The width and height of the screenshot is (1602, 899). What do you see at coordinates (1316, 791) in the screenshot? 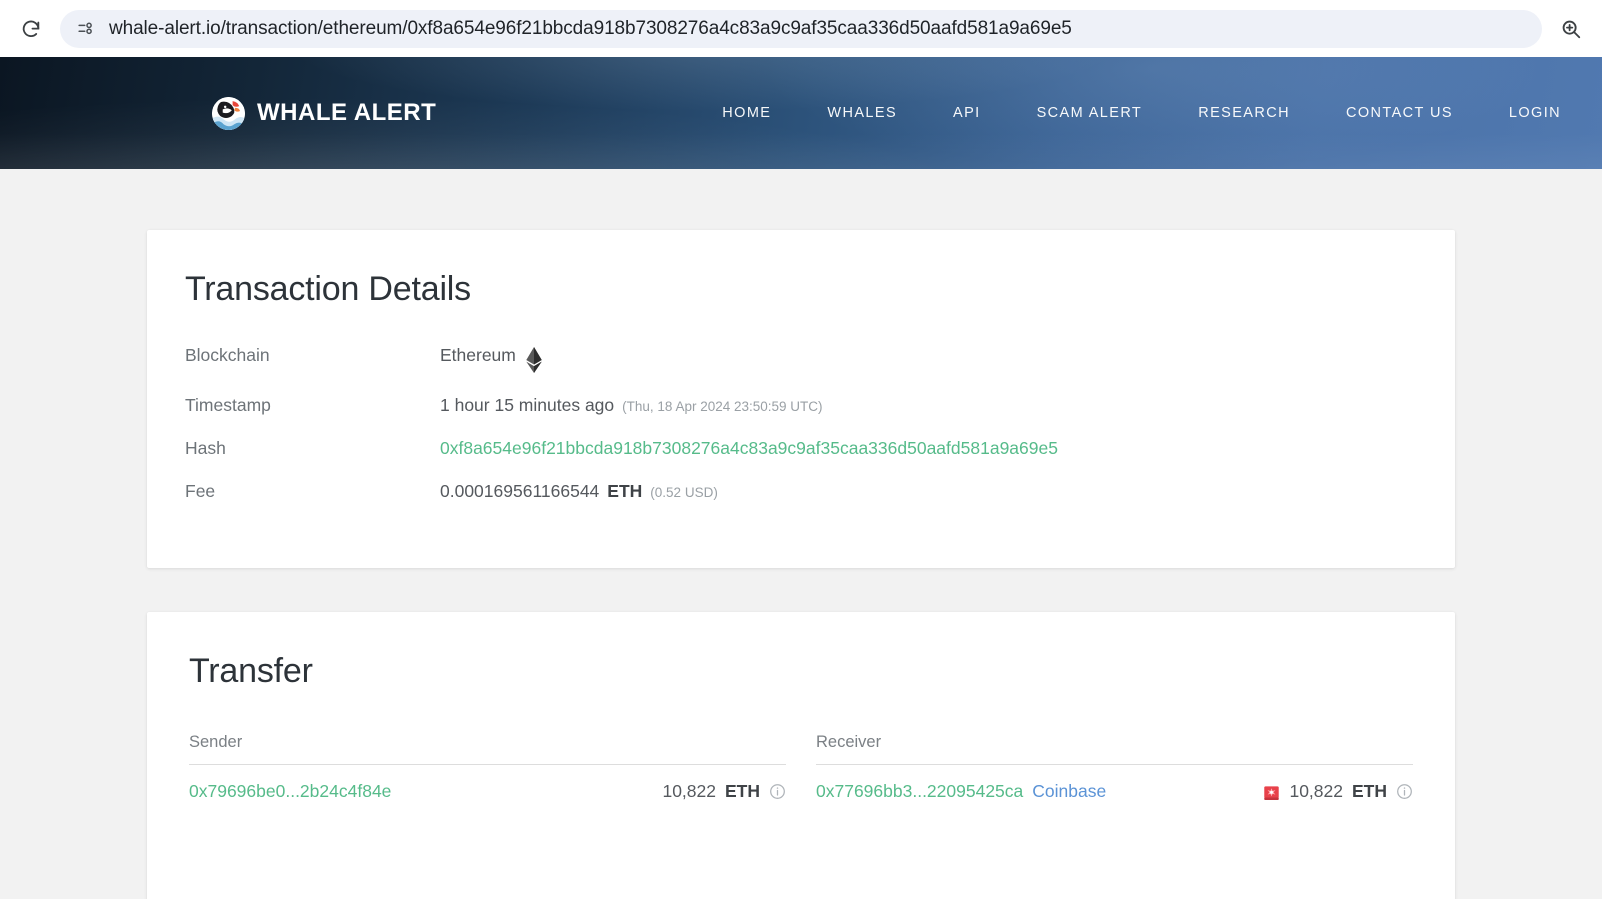
I see `receiver-amount: 10,822` at bounding box center [1316, 791].